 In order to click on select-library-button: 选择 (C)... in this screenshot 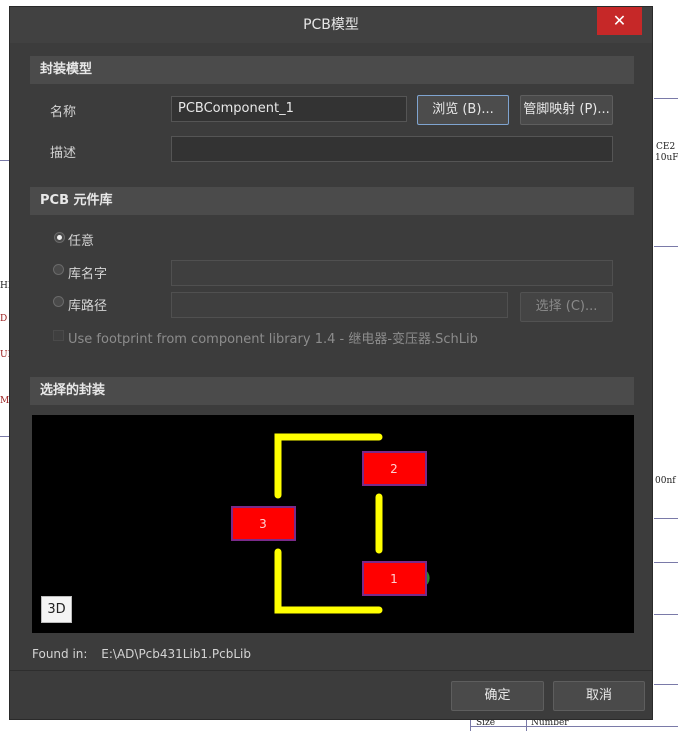, I will do `click(566, 307)`.